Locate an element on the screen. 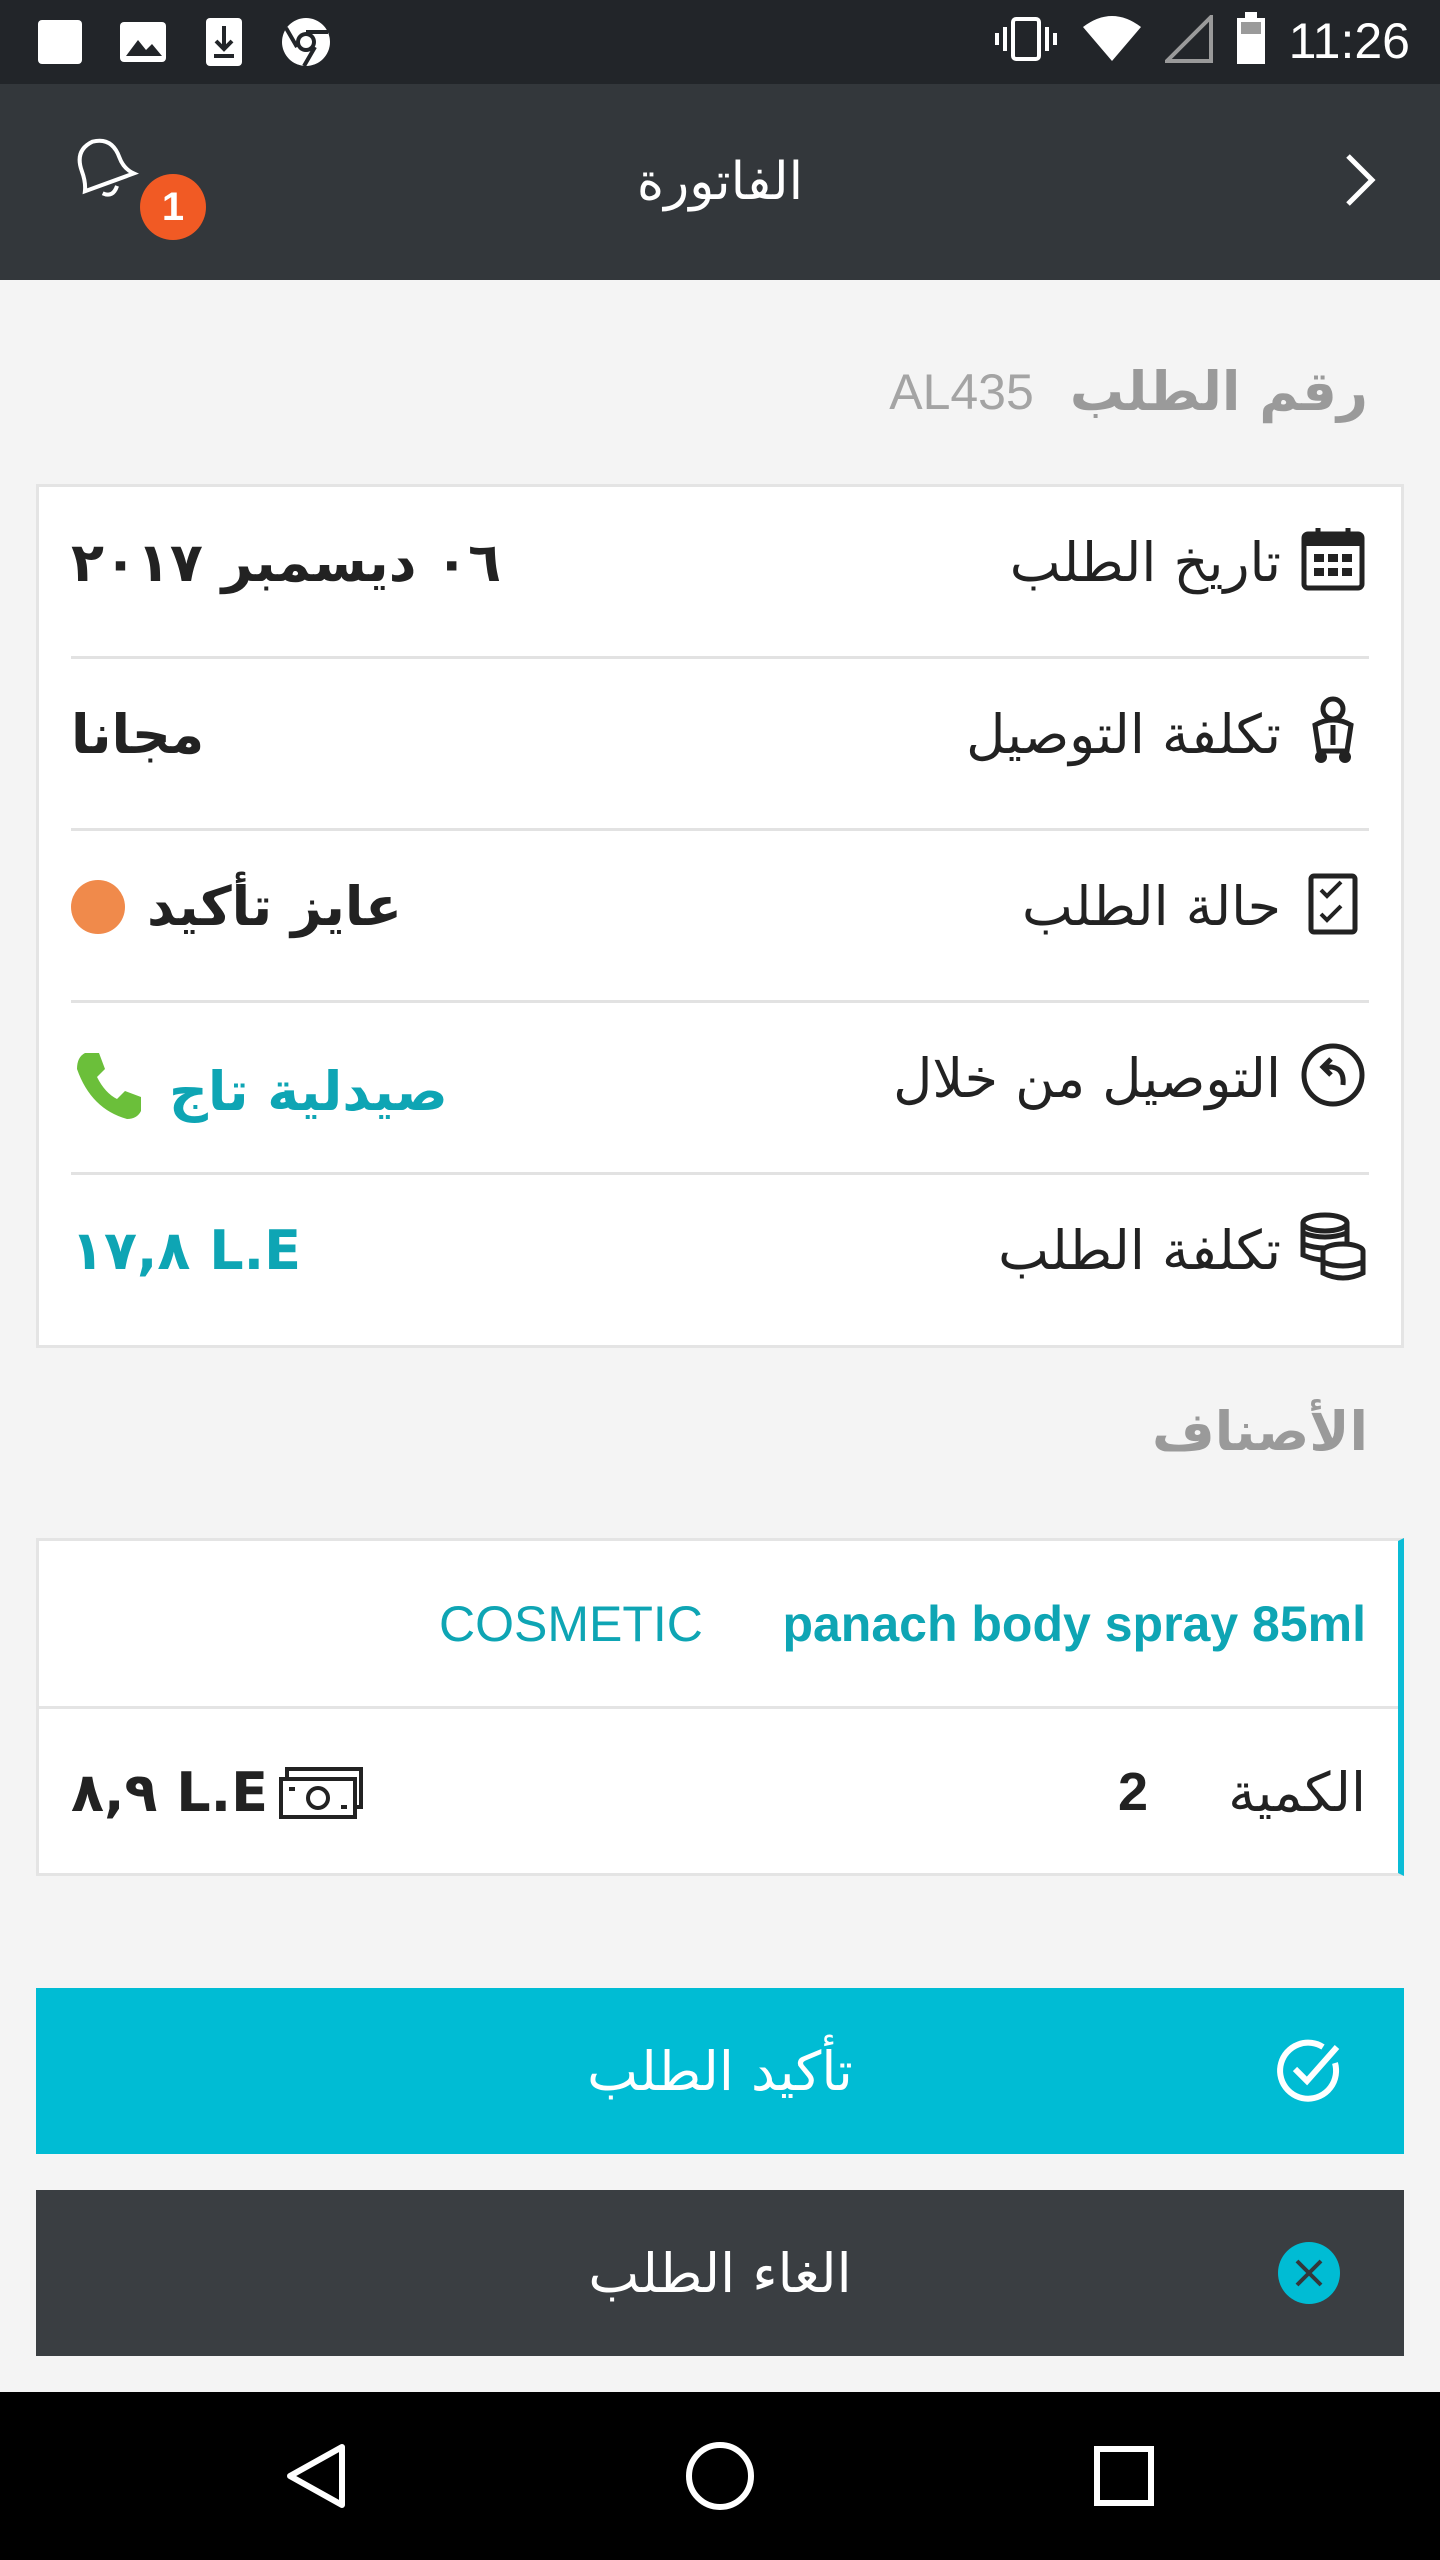  page-title: الفاتورة is located at coordinates (720, 182).